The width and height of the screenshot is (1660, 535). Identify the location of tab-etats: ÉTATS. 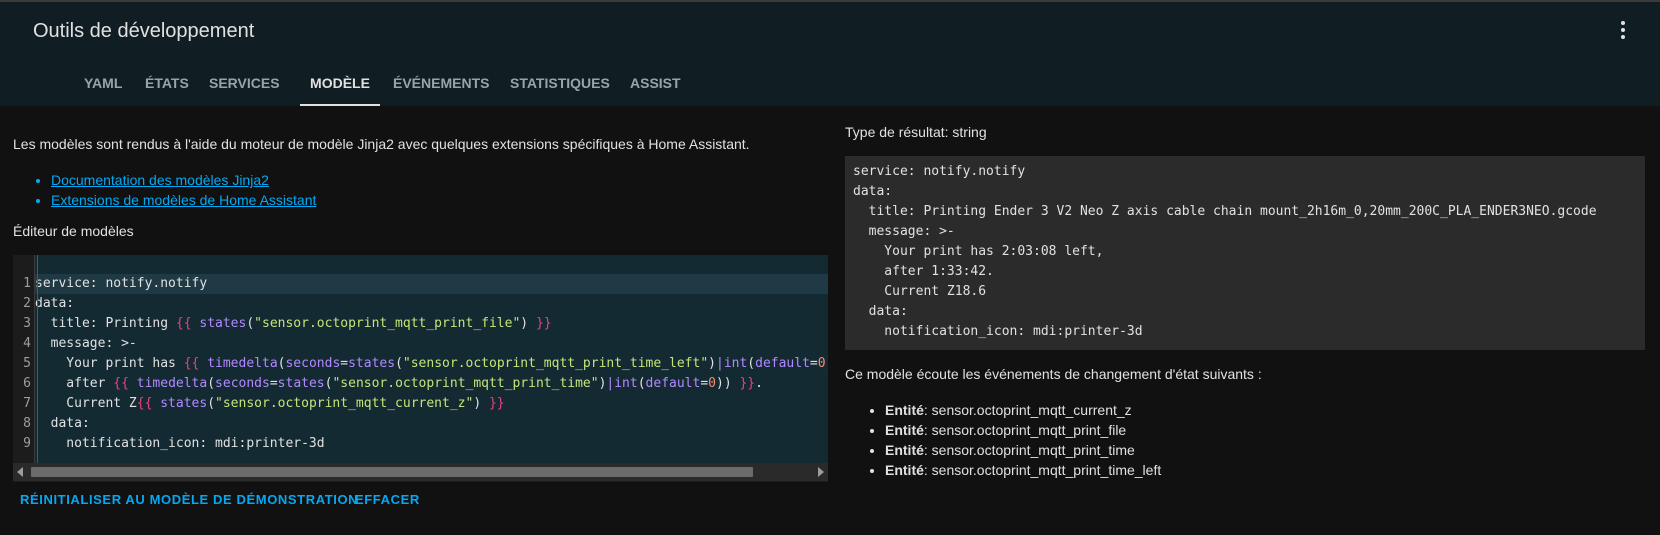
(167, 83).